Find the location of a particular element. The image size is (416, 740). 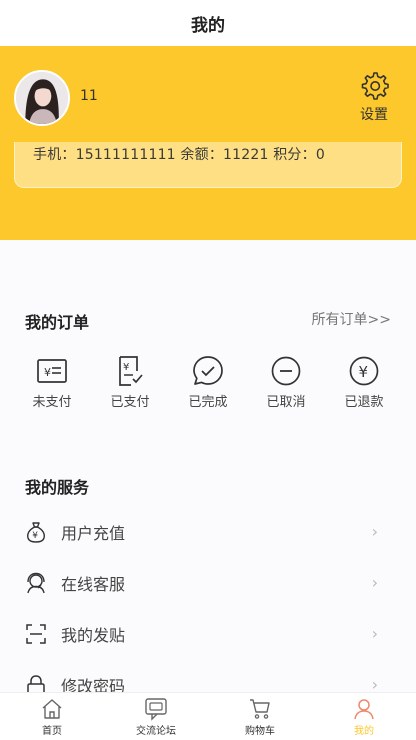

tab-label: 我的 is located at coordinates (364, 731).